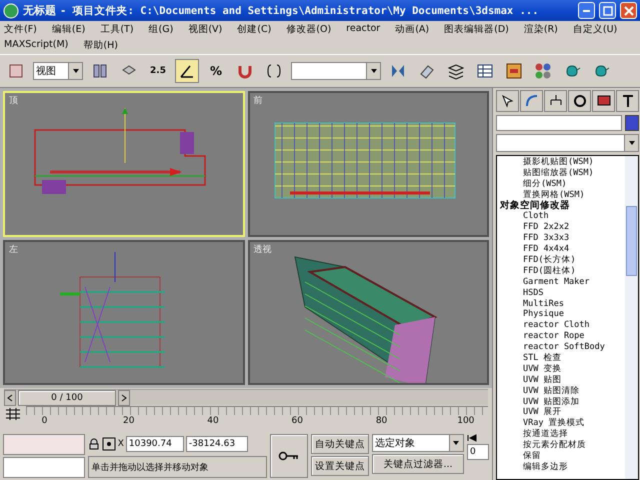  What do you see at coordinates (541, 29) in the screenshot?
I see `menu-item: 渲染(R)` at bounding box center [541, 29].